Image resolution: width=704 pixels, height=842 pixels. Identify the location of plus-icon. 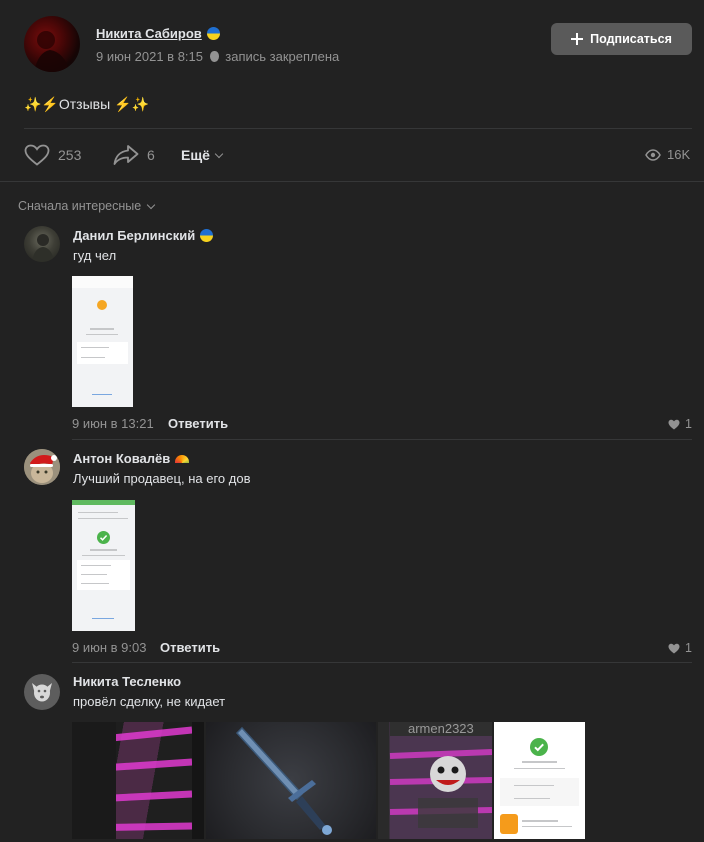
(577, 39).